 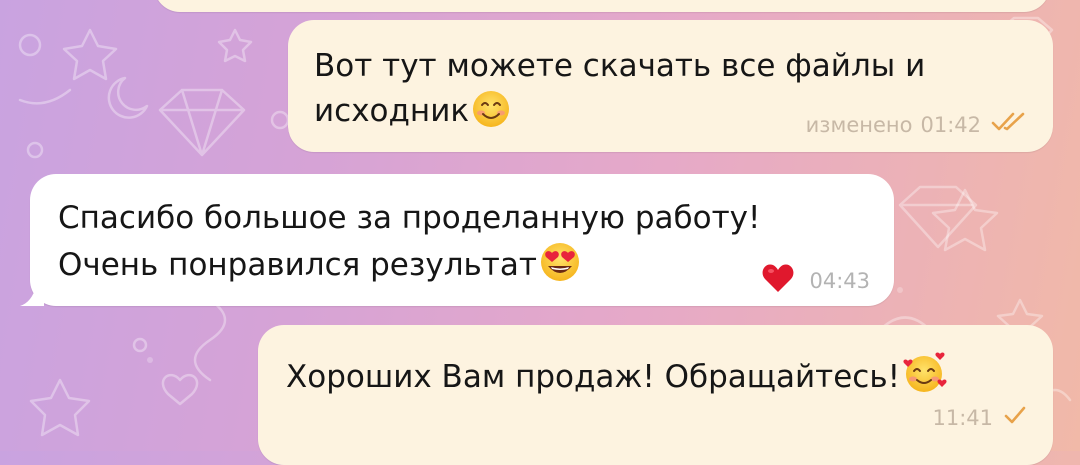 What do you see at coordinates (778, 280) in the screenshot?
I see `red-heart-reaction-icon` at bounding box center [778, 280].